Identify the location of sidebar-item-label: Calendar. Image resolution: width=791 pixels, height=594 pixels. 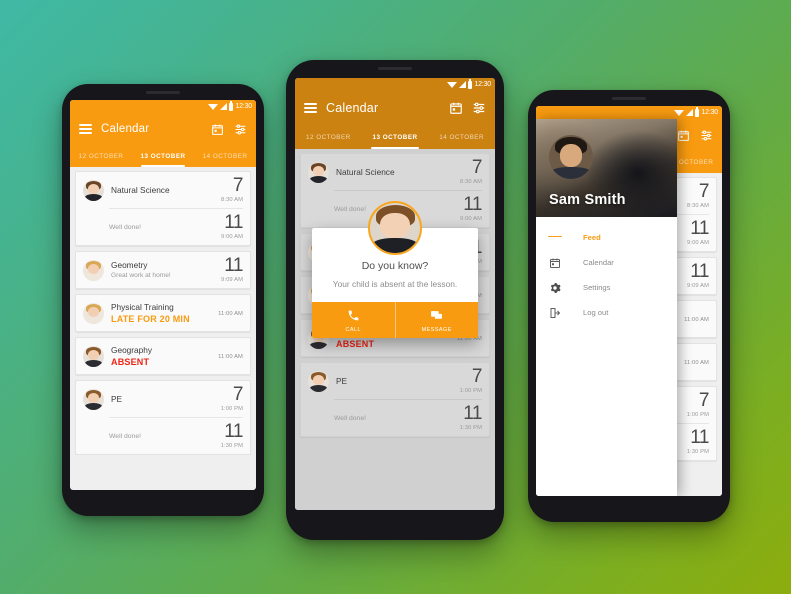
(598, 262).